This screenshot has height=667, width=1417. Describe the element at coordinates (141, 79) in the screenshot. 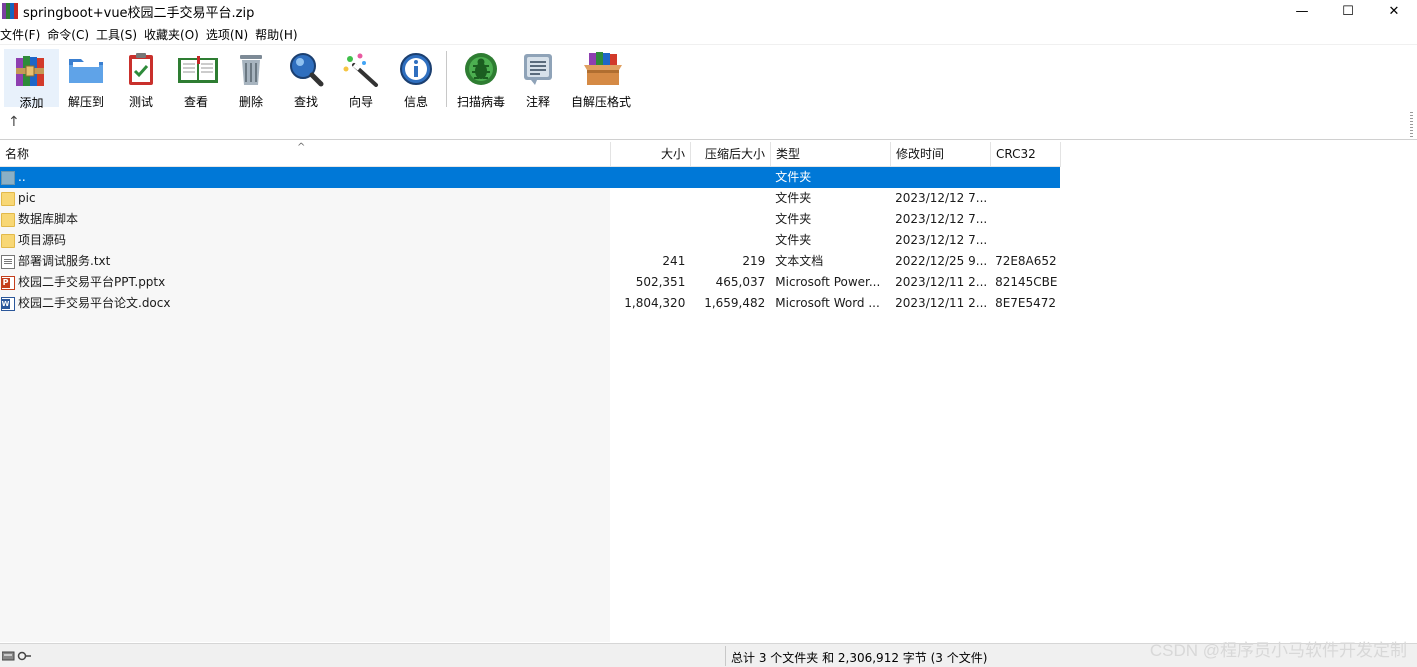

I see `test-button: 测试` at that location.